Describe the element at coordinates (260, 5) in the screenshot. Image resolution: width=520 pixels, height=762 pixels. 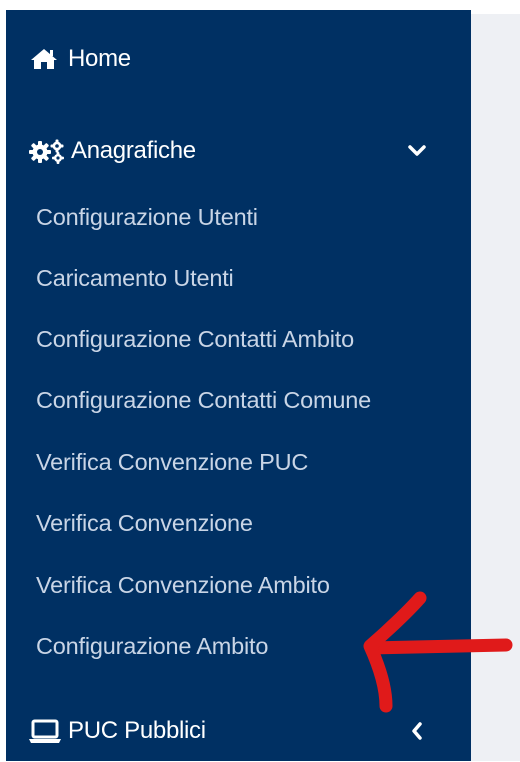
I see `top-border` at that location.